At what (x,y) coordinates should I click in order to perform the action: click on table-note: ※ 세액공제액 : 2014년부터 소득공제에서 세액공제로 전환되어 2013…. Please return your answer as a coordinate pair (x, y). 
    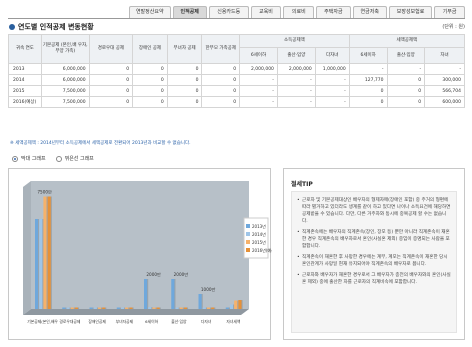
    Looking at the image, I should click on (100, 143).